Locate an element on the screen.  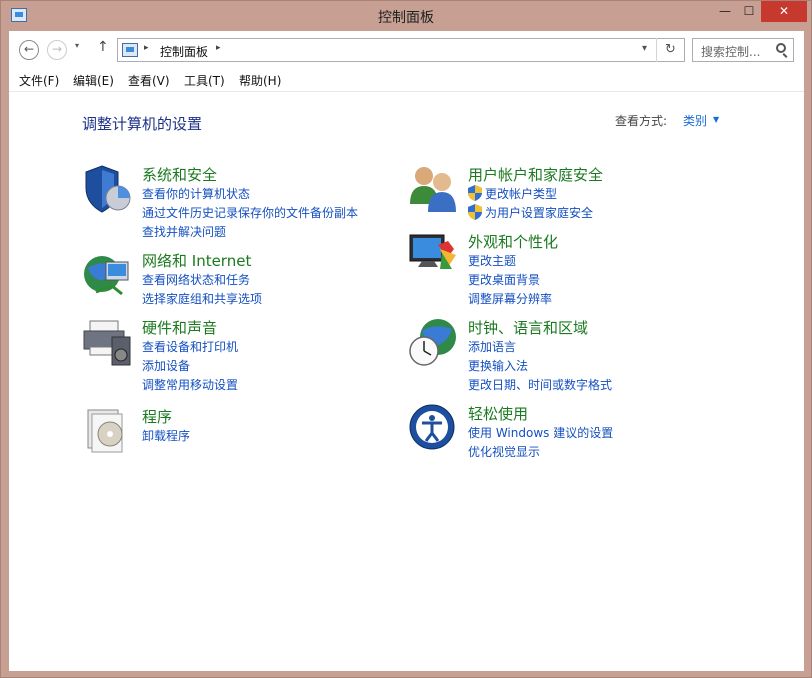
minimize-button: — is located at coordinates (725, 11).